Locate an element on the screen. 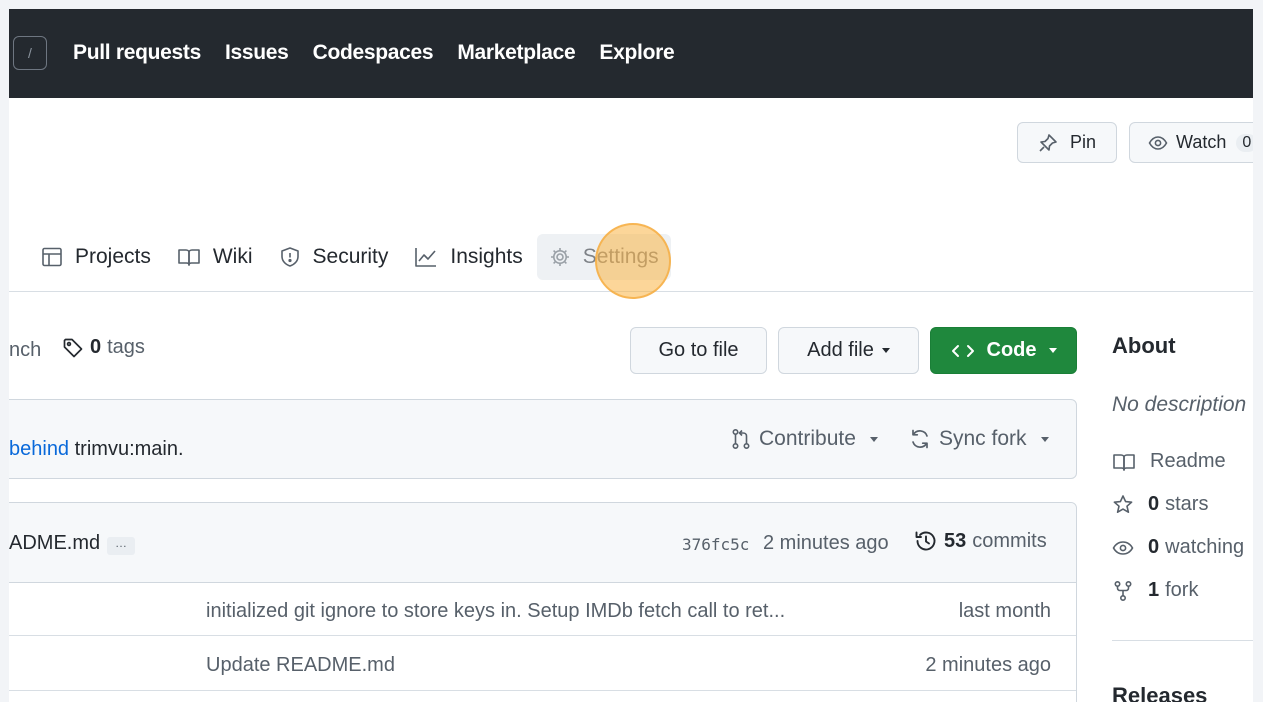  tab-settings-label: Settings is located at coordinates (620, 256).